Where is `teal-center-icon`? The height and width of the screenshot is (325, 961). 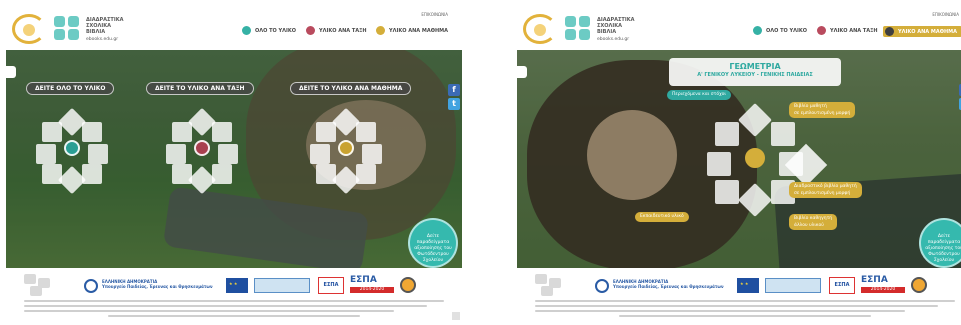
teal-center-icon is located at coordinates (72, 148).